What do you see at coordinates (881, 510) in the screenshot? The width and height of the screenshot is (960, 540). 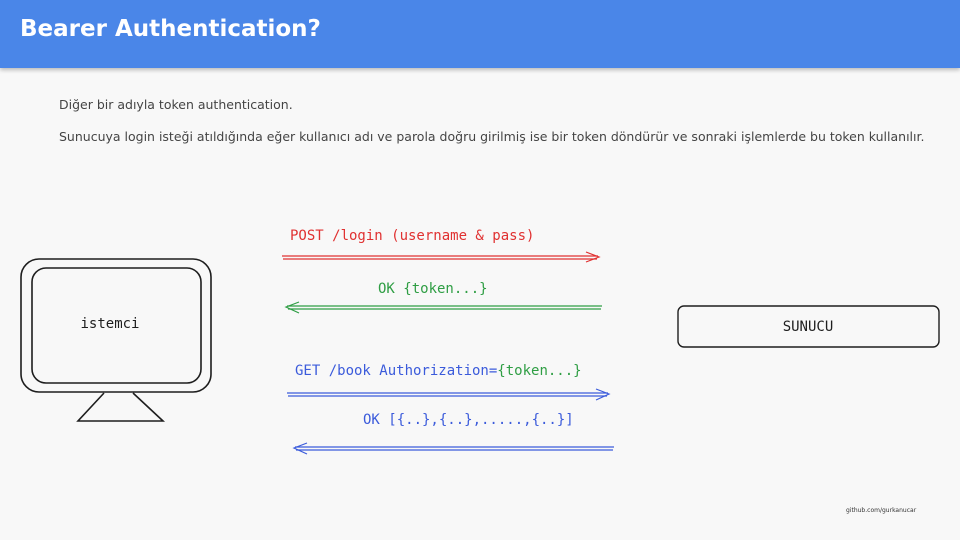 I see `footer-credit: github.com/gurkanucar` at bounding box center [881, 510].